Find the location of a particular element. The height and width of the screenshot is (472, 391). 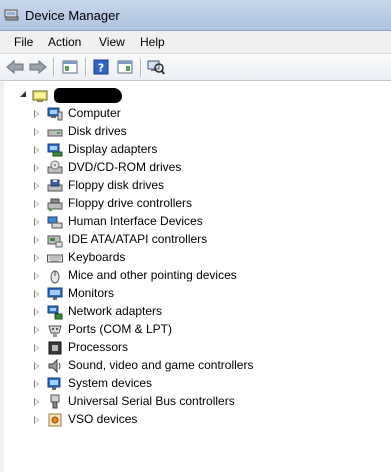

tree-item-label: Disk drives is located at coordinates (97, 131).